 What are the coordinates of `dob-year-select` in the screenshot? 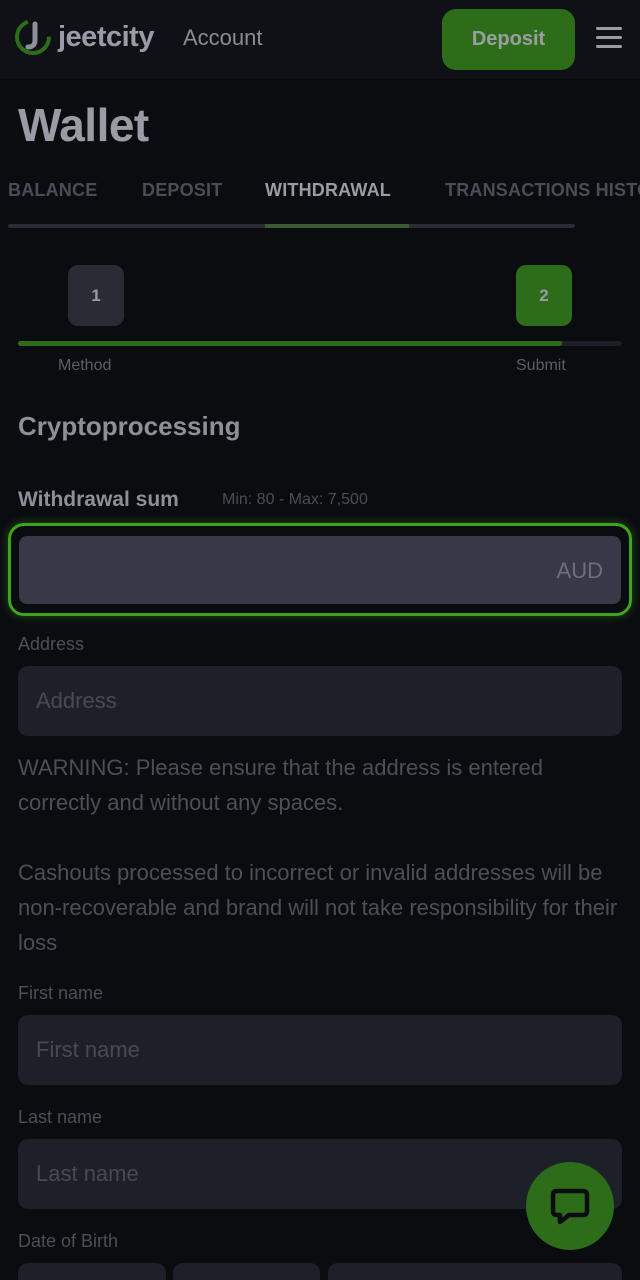 It's located at (475, 1271).